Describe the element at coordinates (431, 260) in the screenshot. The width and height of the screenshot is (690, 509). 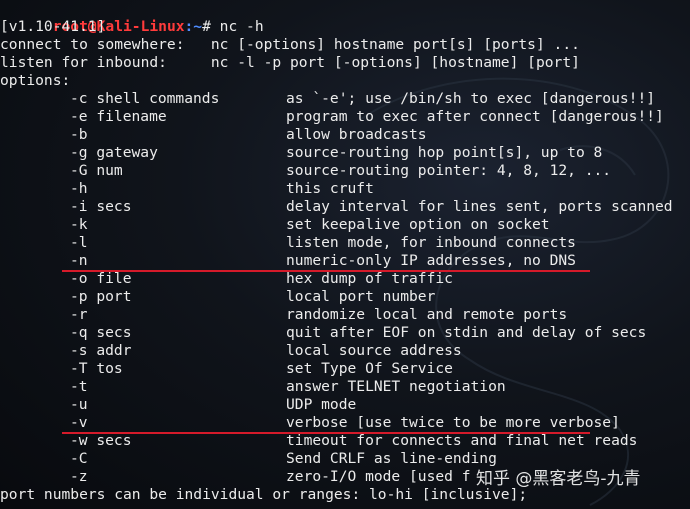
I see `option-description: numeric-only IP addresses, no DNS` at that location.